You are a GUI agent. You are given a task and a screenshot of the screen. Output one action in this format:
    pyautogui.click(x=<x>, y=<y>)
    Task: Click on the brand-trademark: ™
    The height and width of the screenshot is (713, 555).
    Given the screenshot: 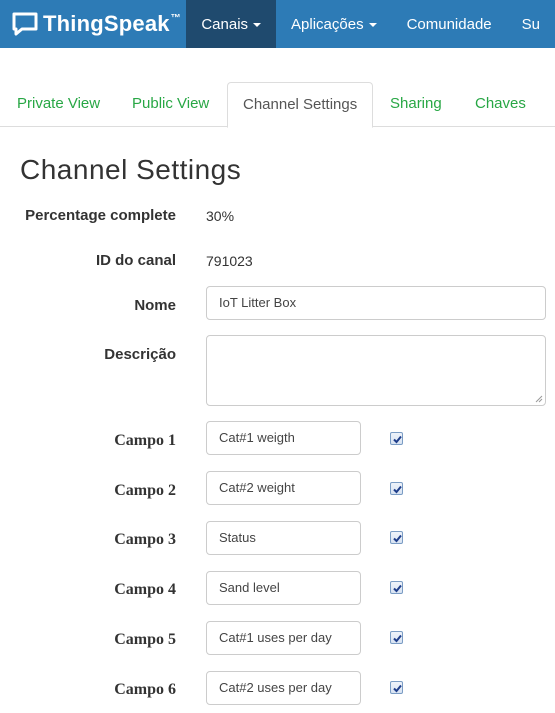 What is the action you would take?
    pyautogui.click(x=175, y=18)
    